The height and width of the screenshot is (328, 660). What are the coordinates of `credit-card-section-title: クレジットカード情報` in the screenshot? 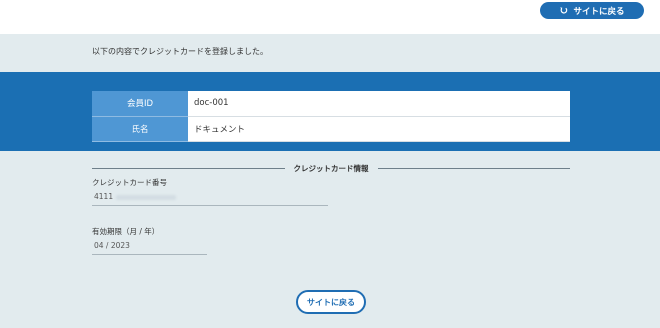 It's located at (331, 168).